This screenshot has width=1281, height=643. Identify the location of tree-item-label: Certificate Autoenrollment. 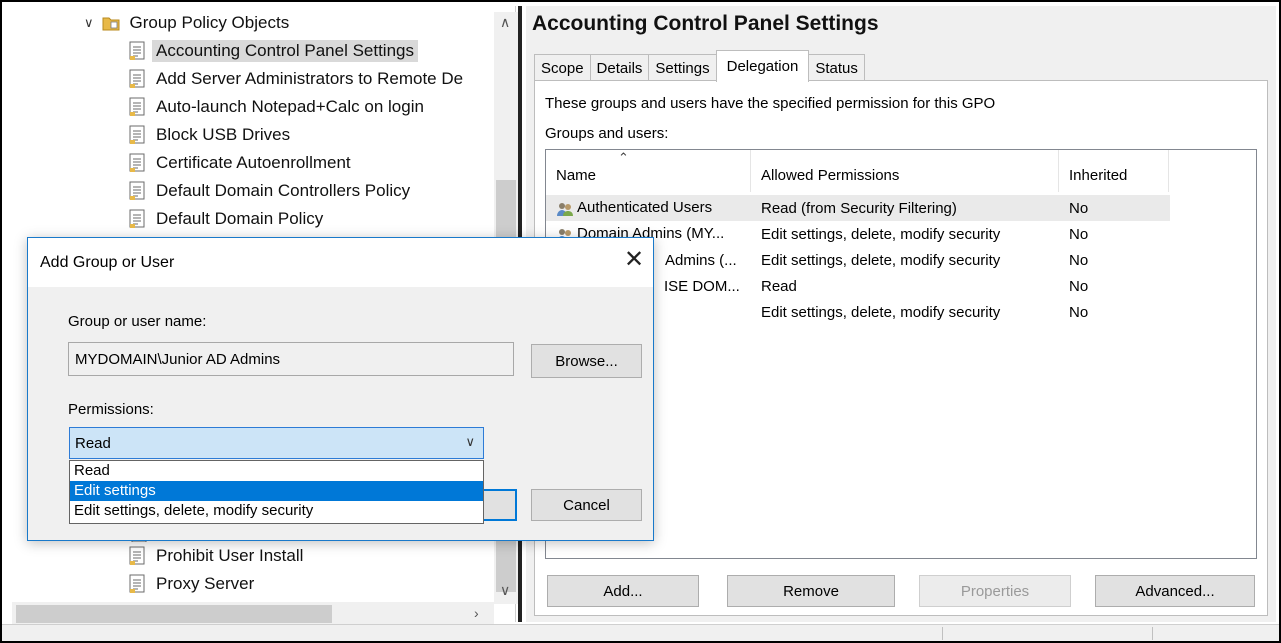
(253, 162).